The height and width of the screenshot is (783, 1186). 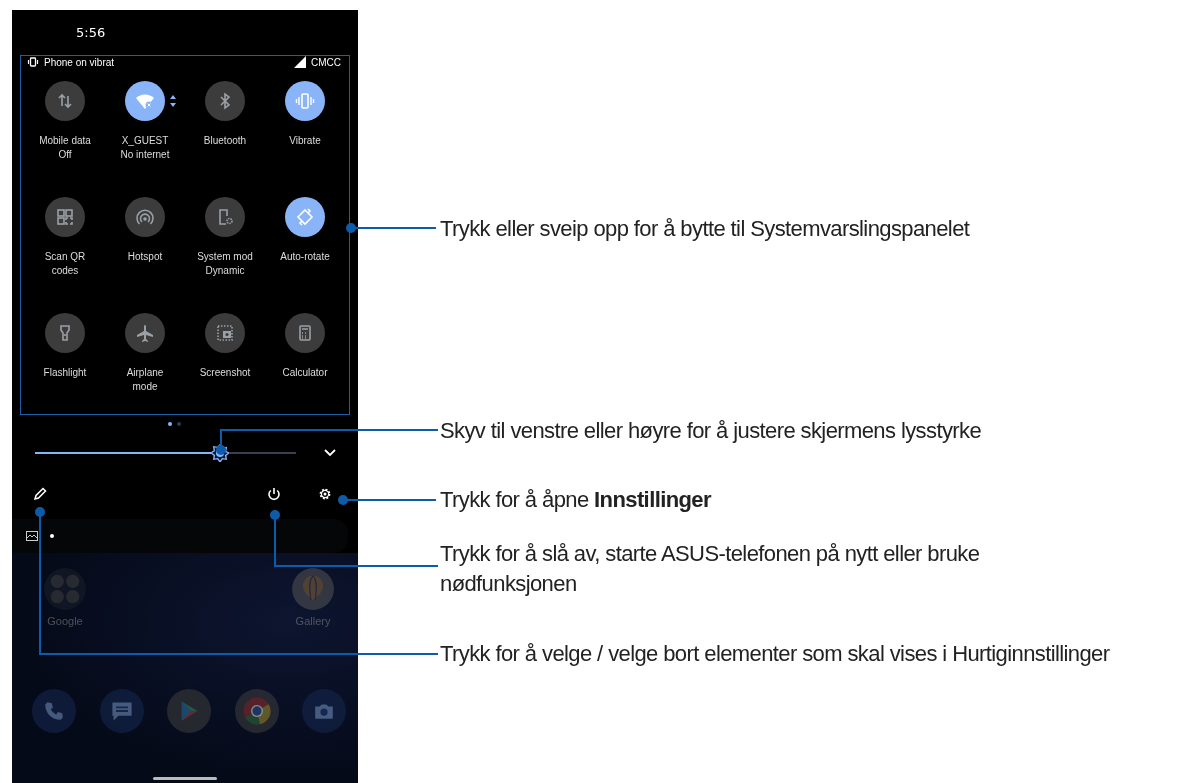 What do you see at coordinates (313, 621) in the screenshot?
I see `app-label: Gallery` at bounding box center [313, 621].